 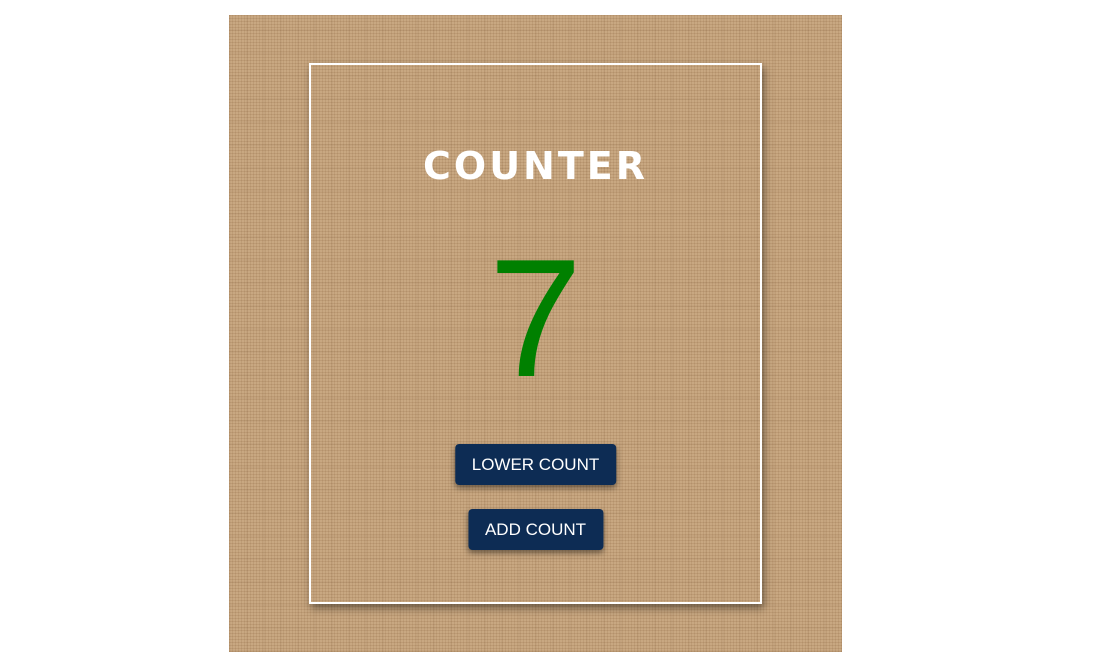 I want to click on lower-count-button: LOWER COUNT, so click(x=535, y=464).